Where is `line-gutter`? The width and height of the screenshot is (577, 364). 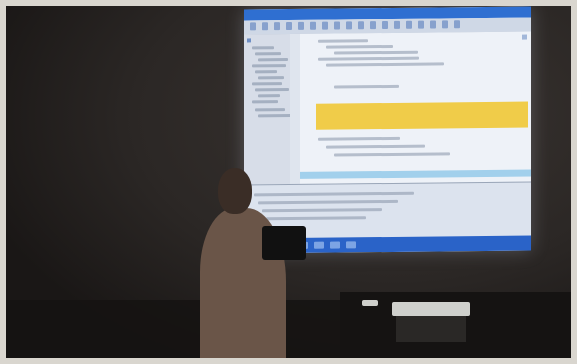
line-gutter is located at coordinates (295, 109).